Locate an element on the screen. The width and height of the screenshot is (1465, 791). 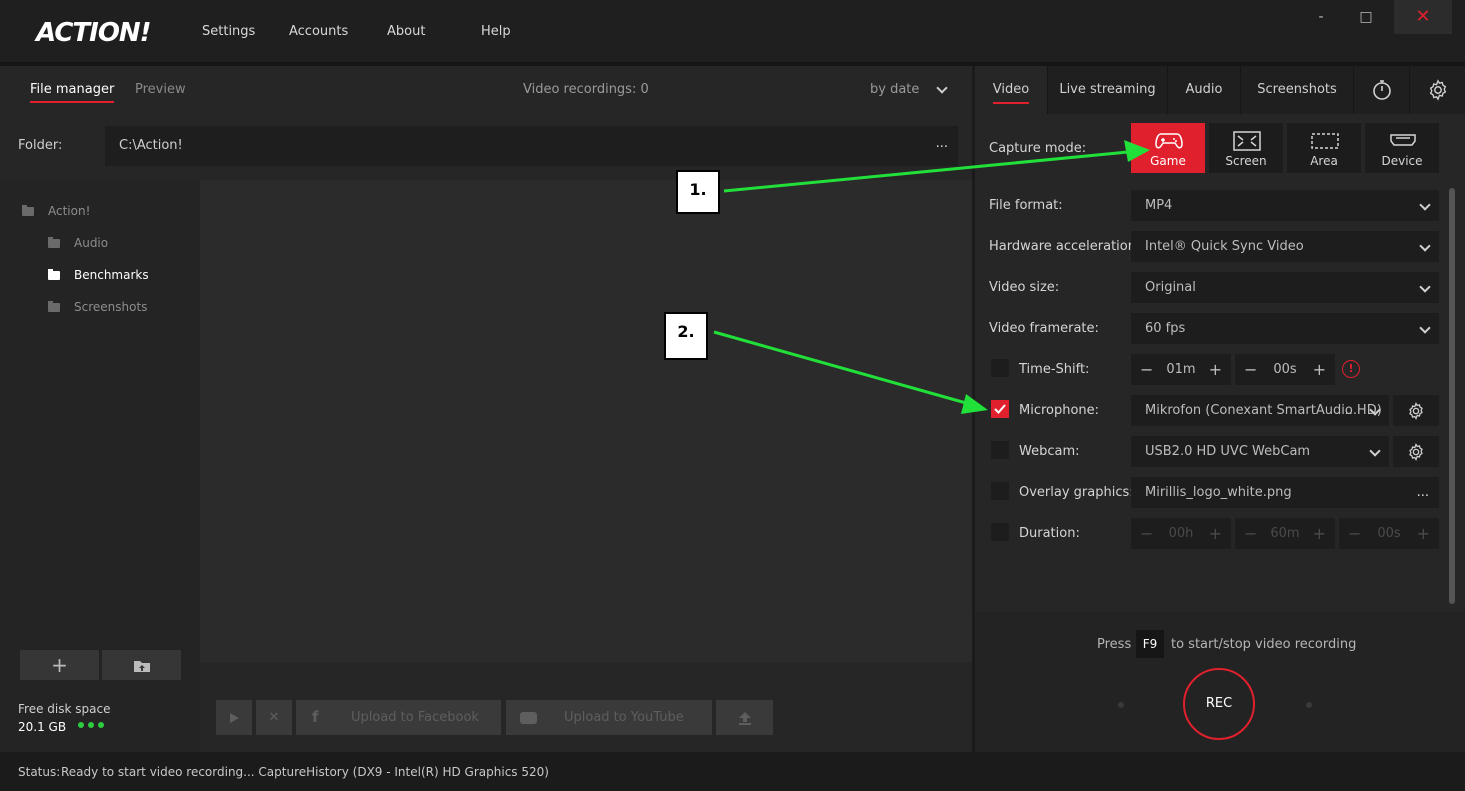
annotation-arrows is located at coordinates (931, 277).